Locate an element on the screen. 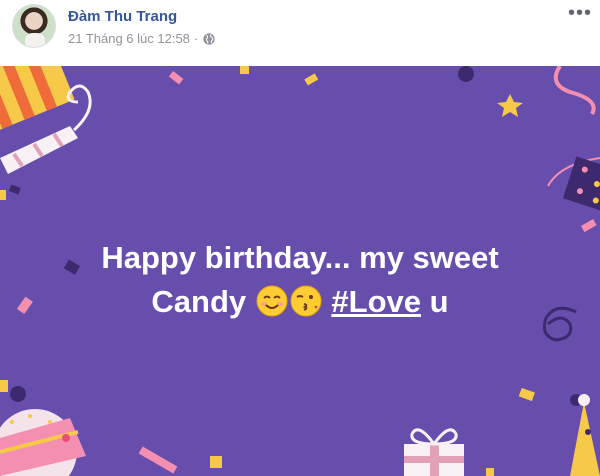  face-blowing-kiss-icon is located at coordinates (306, 301).